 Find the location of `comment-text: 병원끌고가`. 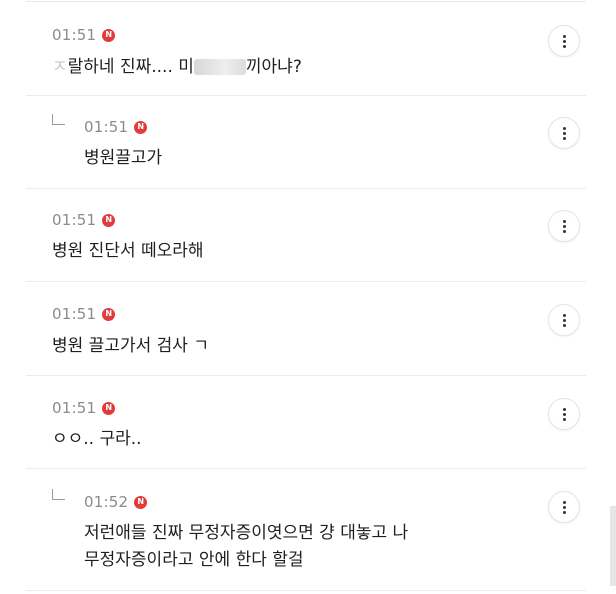

comment-text: 병원끌고가 is located at coordinates (123, 158).